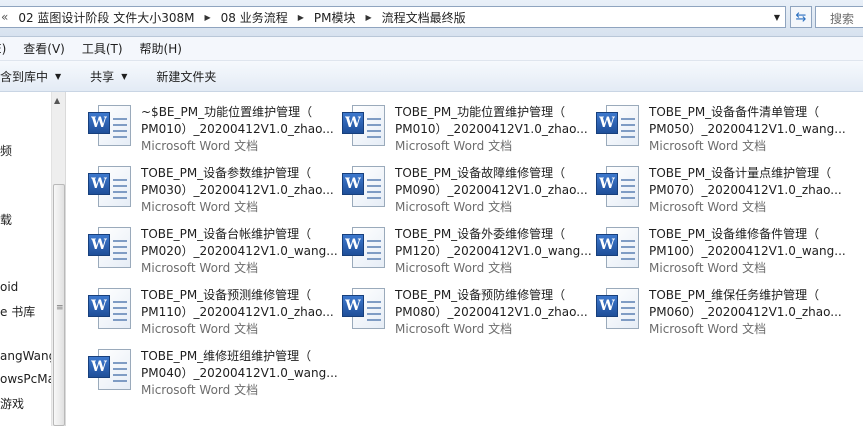 The height and width of the screenshot is (426, 863). What do you see at coordinates (9, 287) in the screenshot?
I see `nav-item: oid` at bounding box center [9, 287].